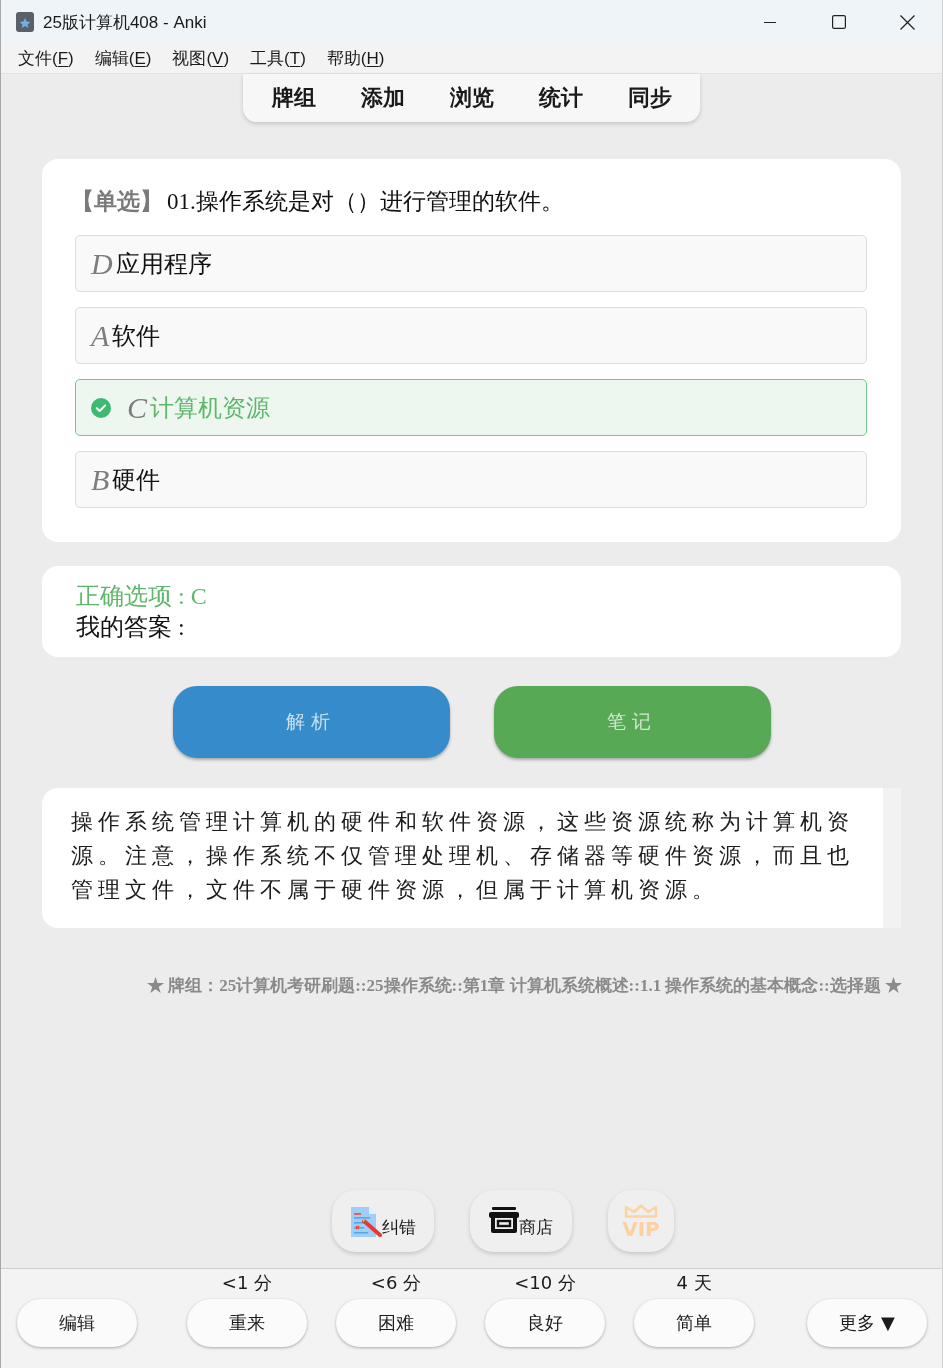 The width and height of the screenshot is (943, 1368). Describe the element at coordinates (131, 627) in the screenshot. I see `my-answer-text: 我的答案 :` at that location.